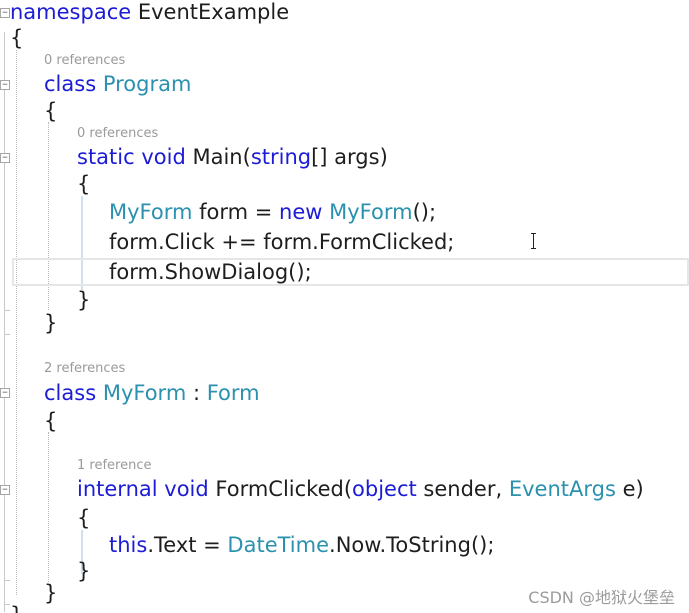 The height and width of the screenshot is (613, 689). Describe the element at coordinates (384, 489) in the screenshot. I see `keyword-token: object` at that location.